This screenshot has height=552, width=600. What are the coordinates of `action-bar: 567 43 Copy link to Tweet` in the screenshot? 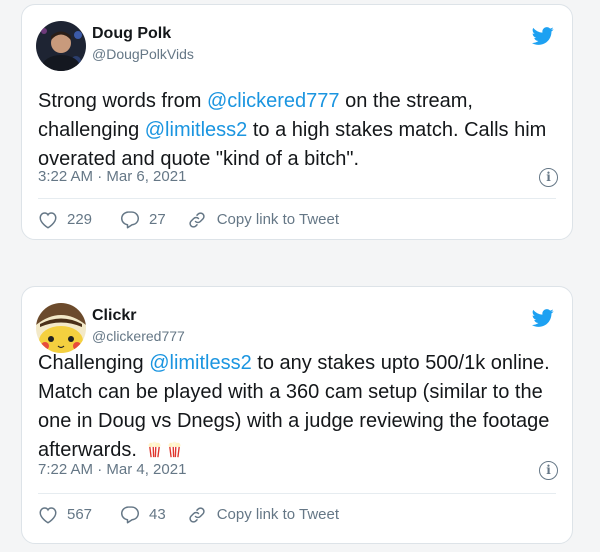 It's located at (188, 514).